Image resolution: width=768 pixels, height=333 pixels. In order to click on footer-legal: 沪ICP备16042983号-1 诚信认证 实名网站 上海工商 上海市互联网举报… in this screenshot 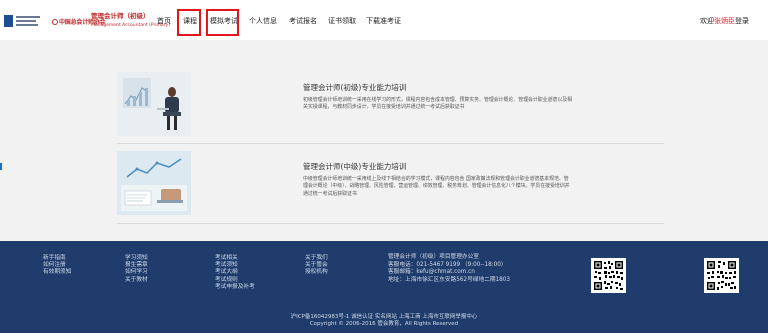, I will do `click(384, 321)`.